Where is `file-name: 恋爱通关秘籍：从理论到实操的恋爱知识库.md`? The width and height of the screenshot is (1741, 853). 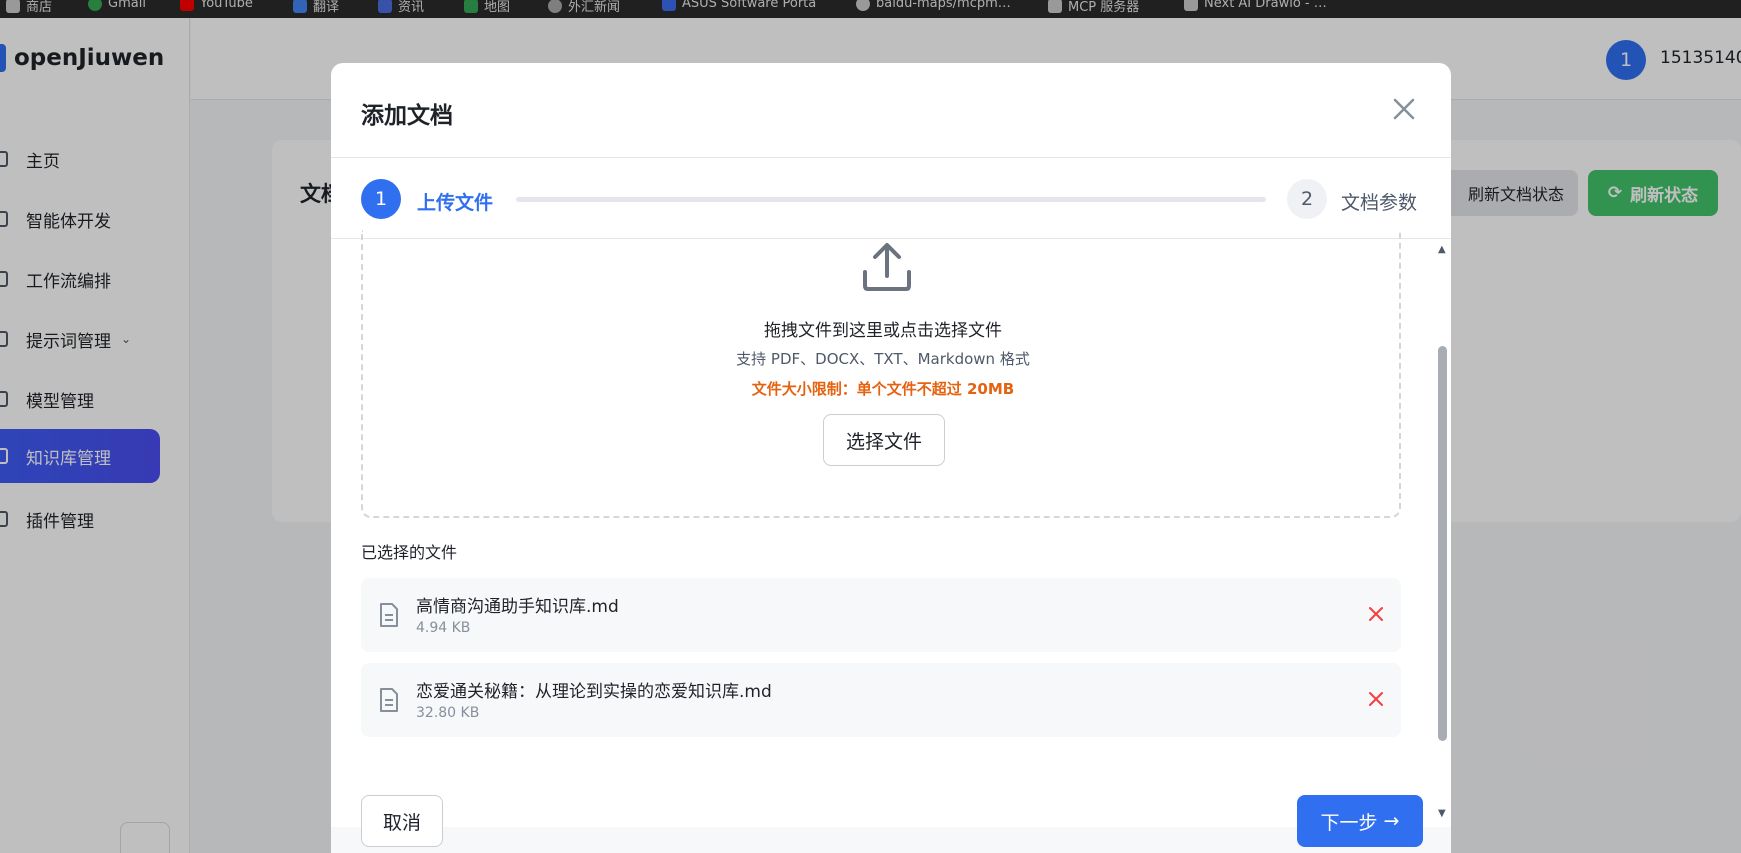 file-name: 恋爱通关秘籍：从理论到实操的恋爱知识库.md is located at coordinates (594, 692).